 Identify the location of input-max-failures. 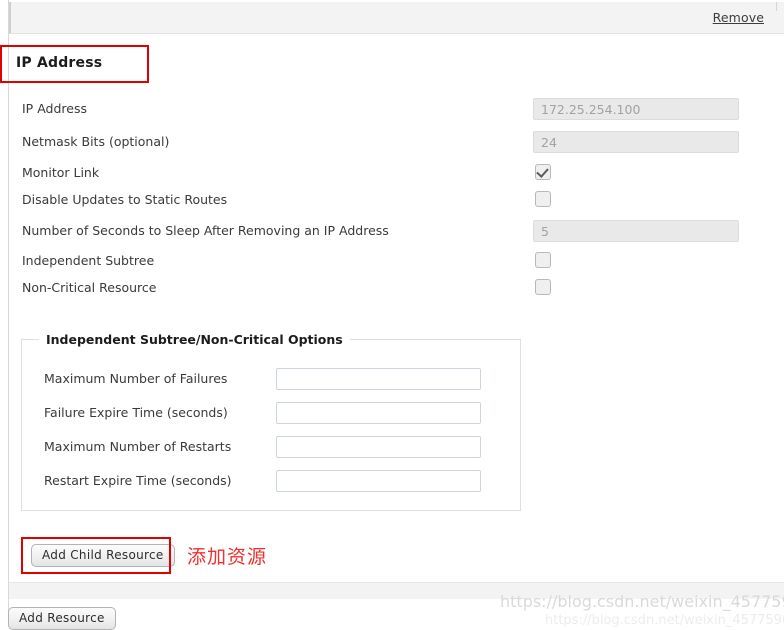
(378, 379).